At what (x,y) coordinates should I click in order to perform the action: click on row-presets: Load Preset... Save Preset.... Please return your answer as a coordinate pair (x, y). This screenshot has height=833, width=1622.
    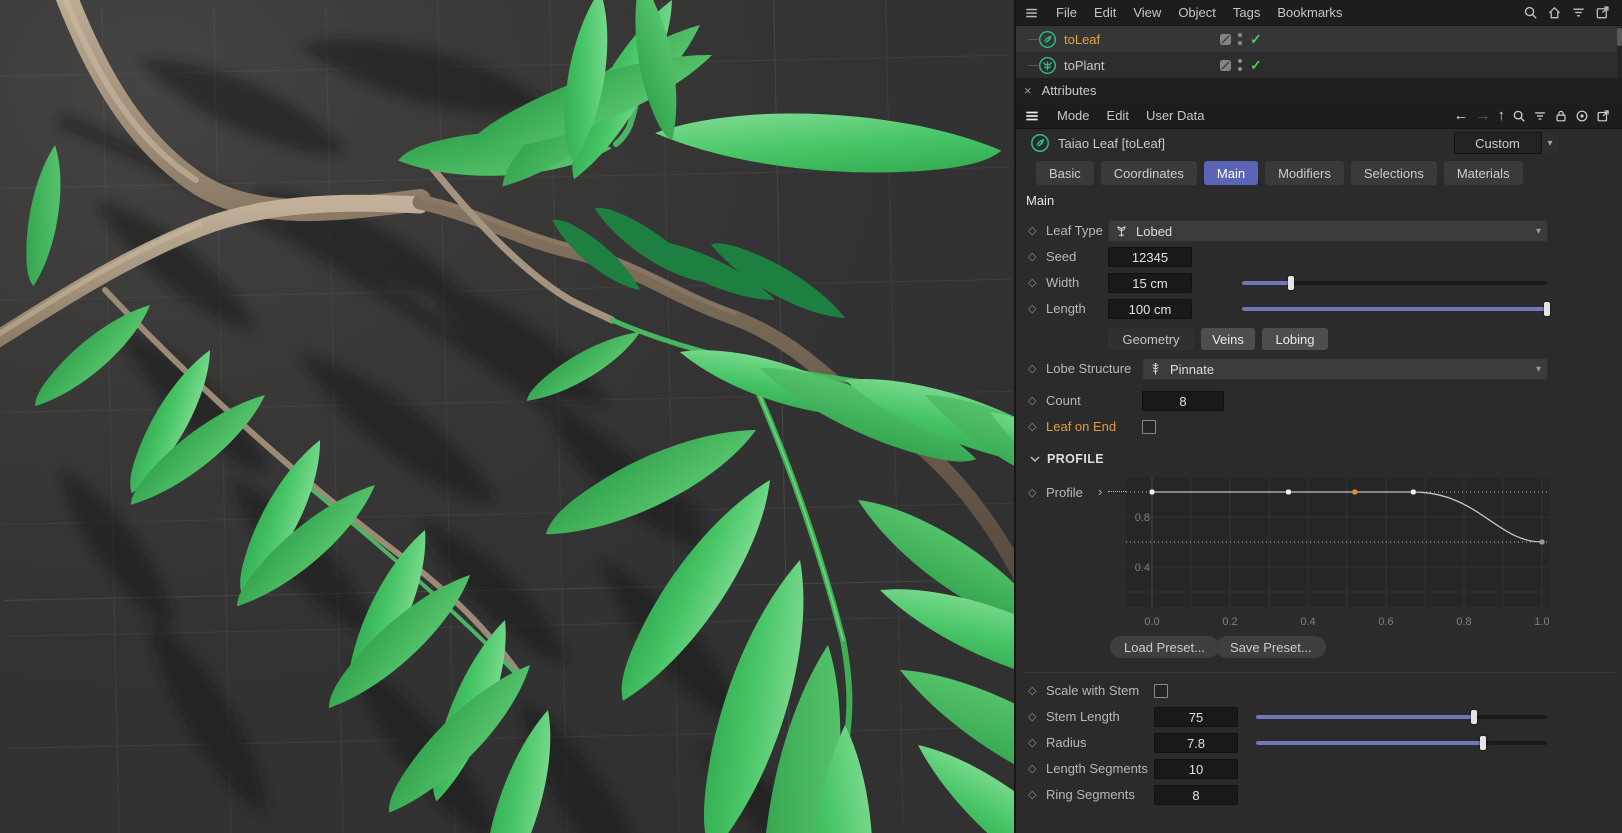
    Looking at the image, I should click on (1319, 649).